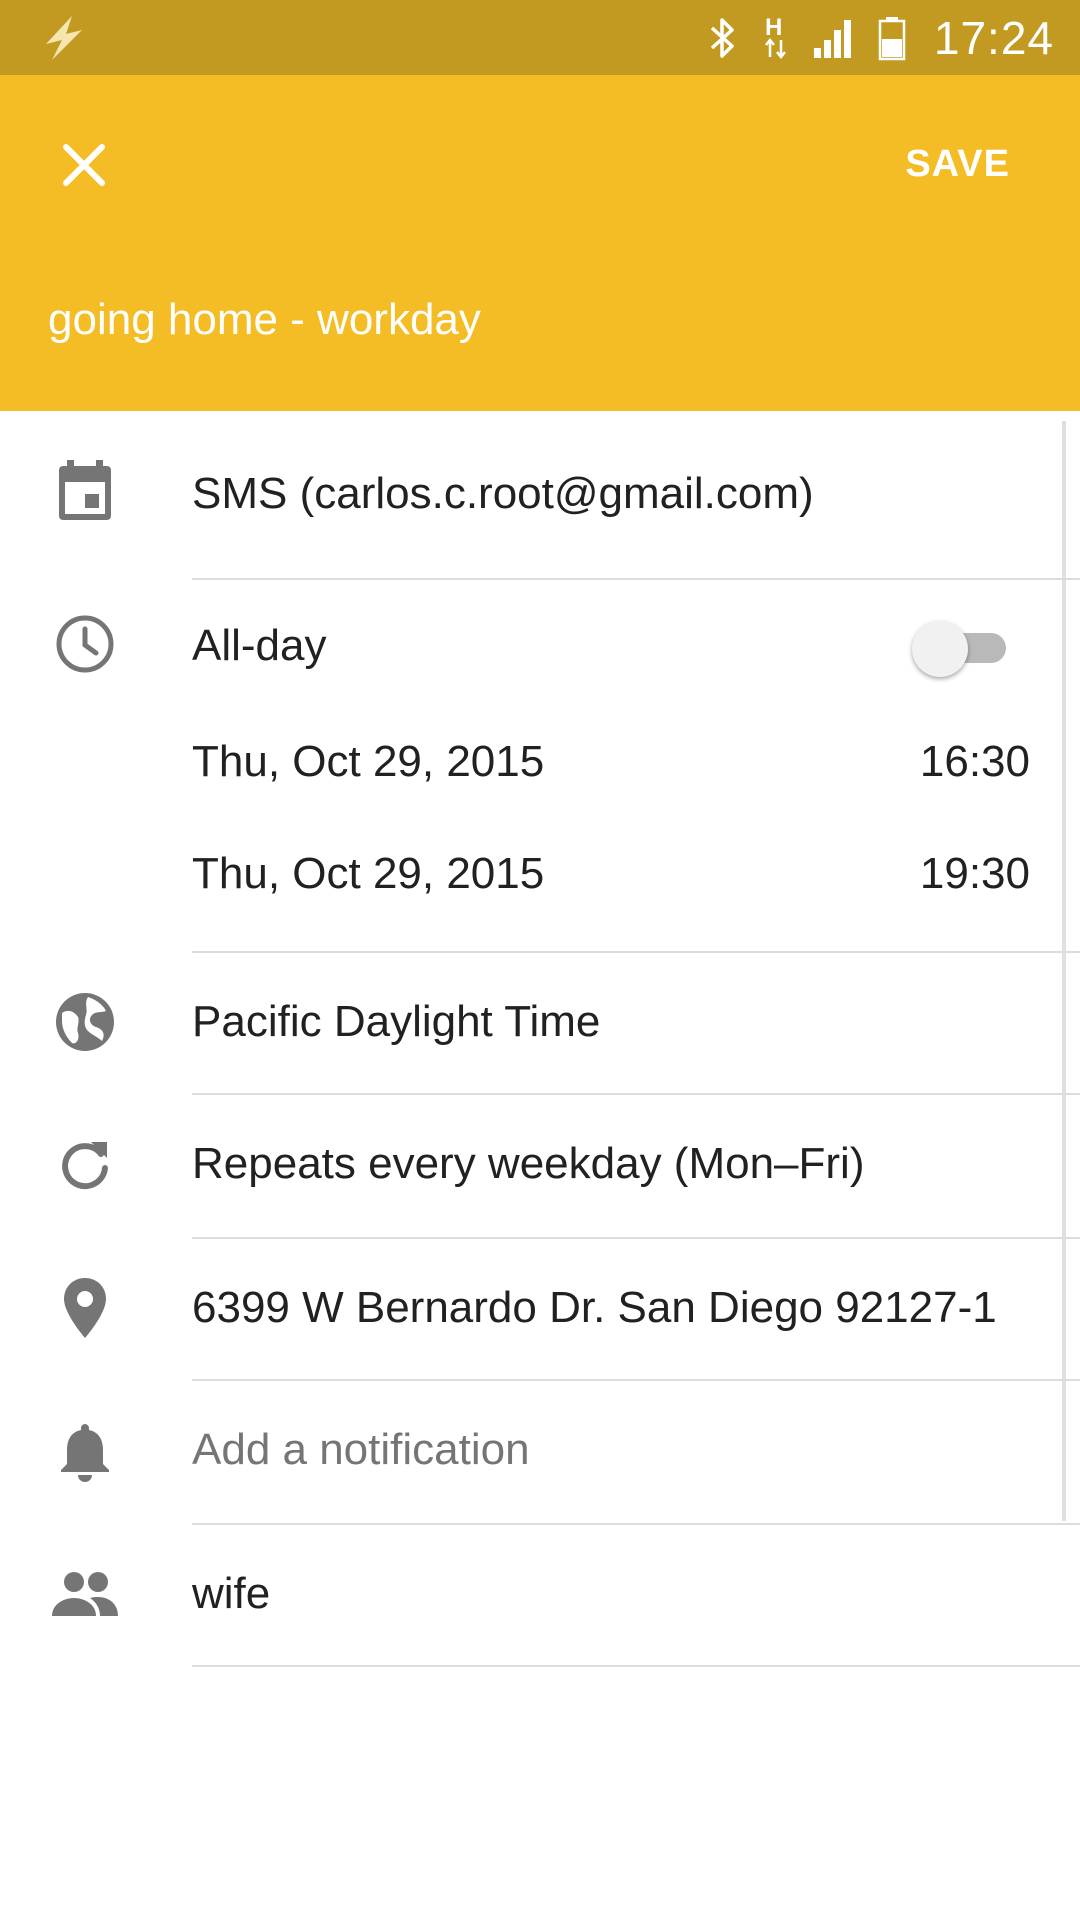  I want to click on start-date: Thu, Oct 29, 2015, so click(368, 762).